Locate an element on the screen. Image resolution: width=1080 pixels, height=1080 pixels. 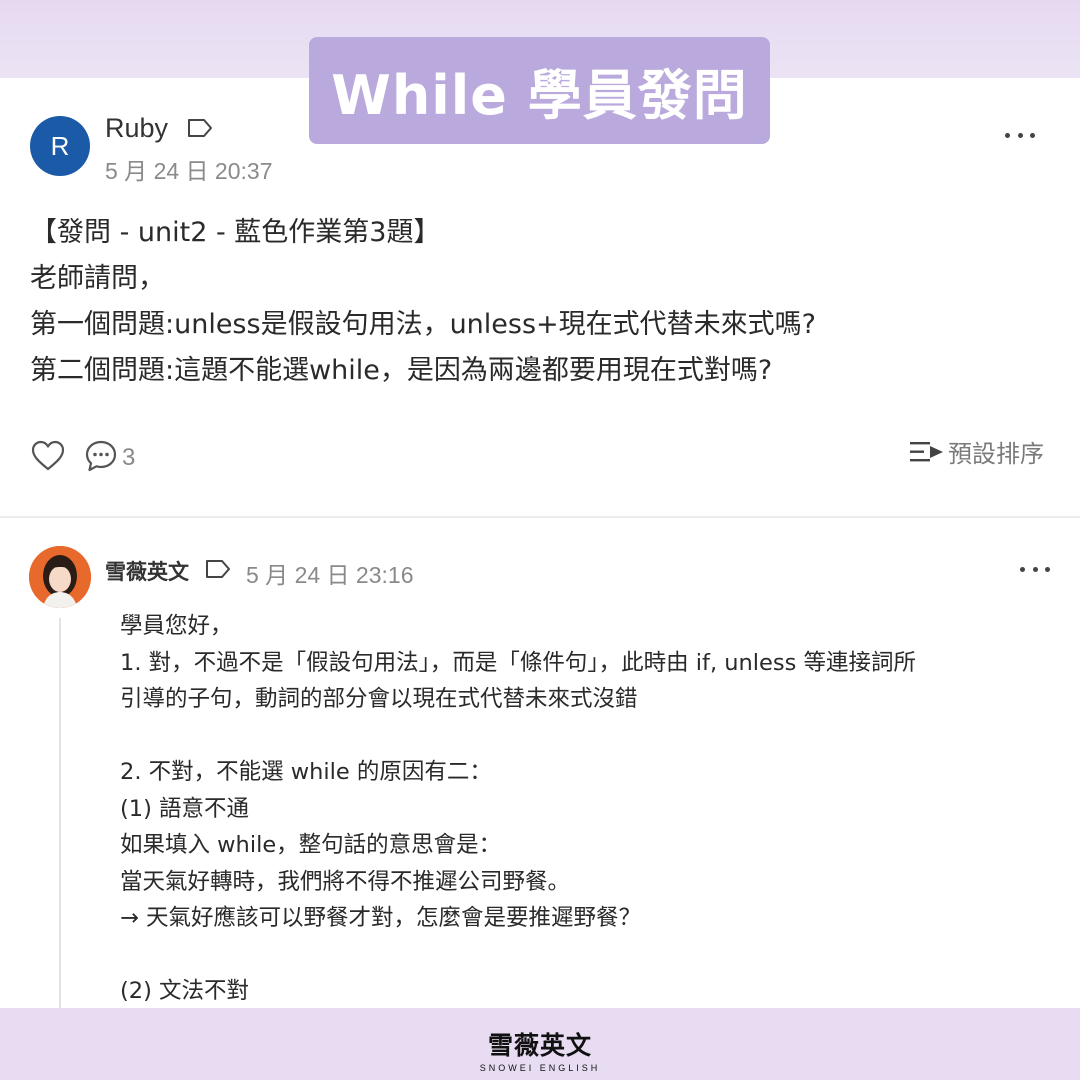
reply-line: 當天氣好轉時，我們將不得不推遲公司野餐。 is located at coordinates (345, 881).